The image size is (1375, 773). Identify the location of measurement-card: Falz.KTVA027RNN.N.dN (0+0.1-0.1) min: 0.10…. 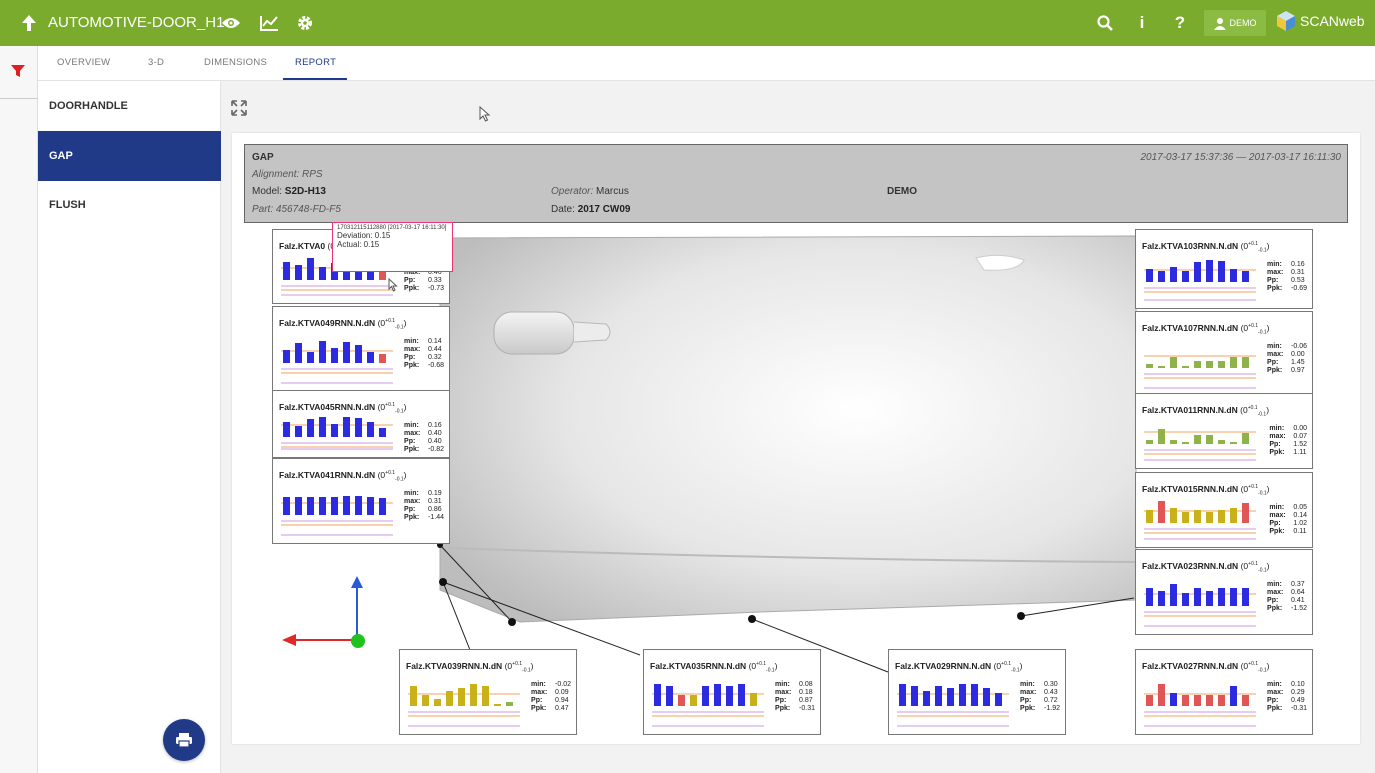
(1224, 692).